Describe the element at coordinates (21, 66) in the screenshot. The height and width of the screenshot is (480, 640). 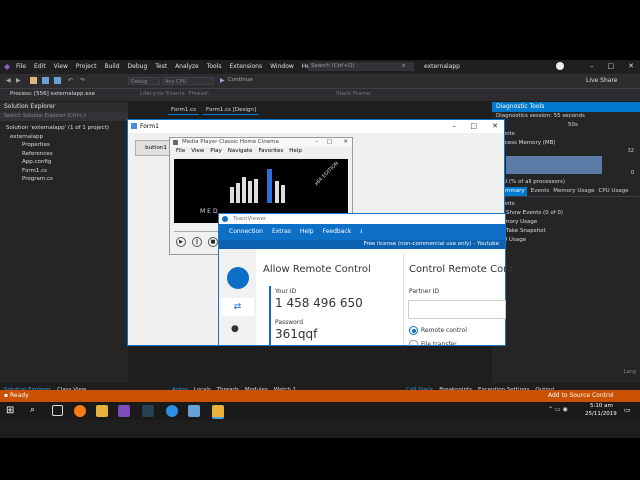
I see `menu-file: File` at that location.